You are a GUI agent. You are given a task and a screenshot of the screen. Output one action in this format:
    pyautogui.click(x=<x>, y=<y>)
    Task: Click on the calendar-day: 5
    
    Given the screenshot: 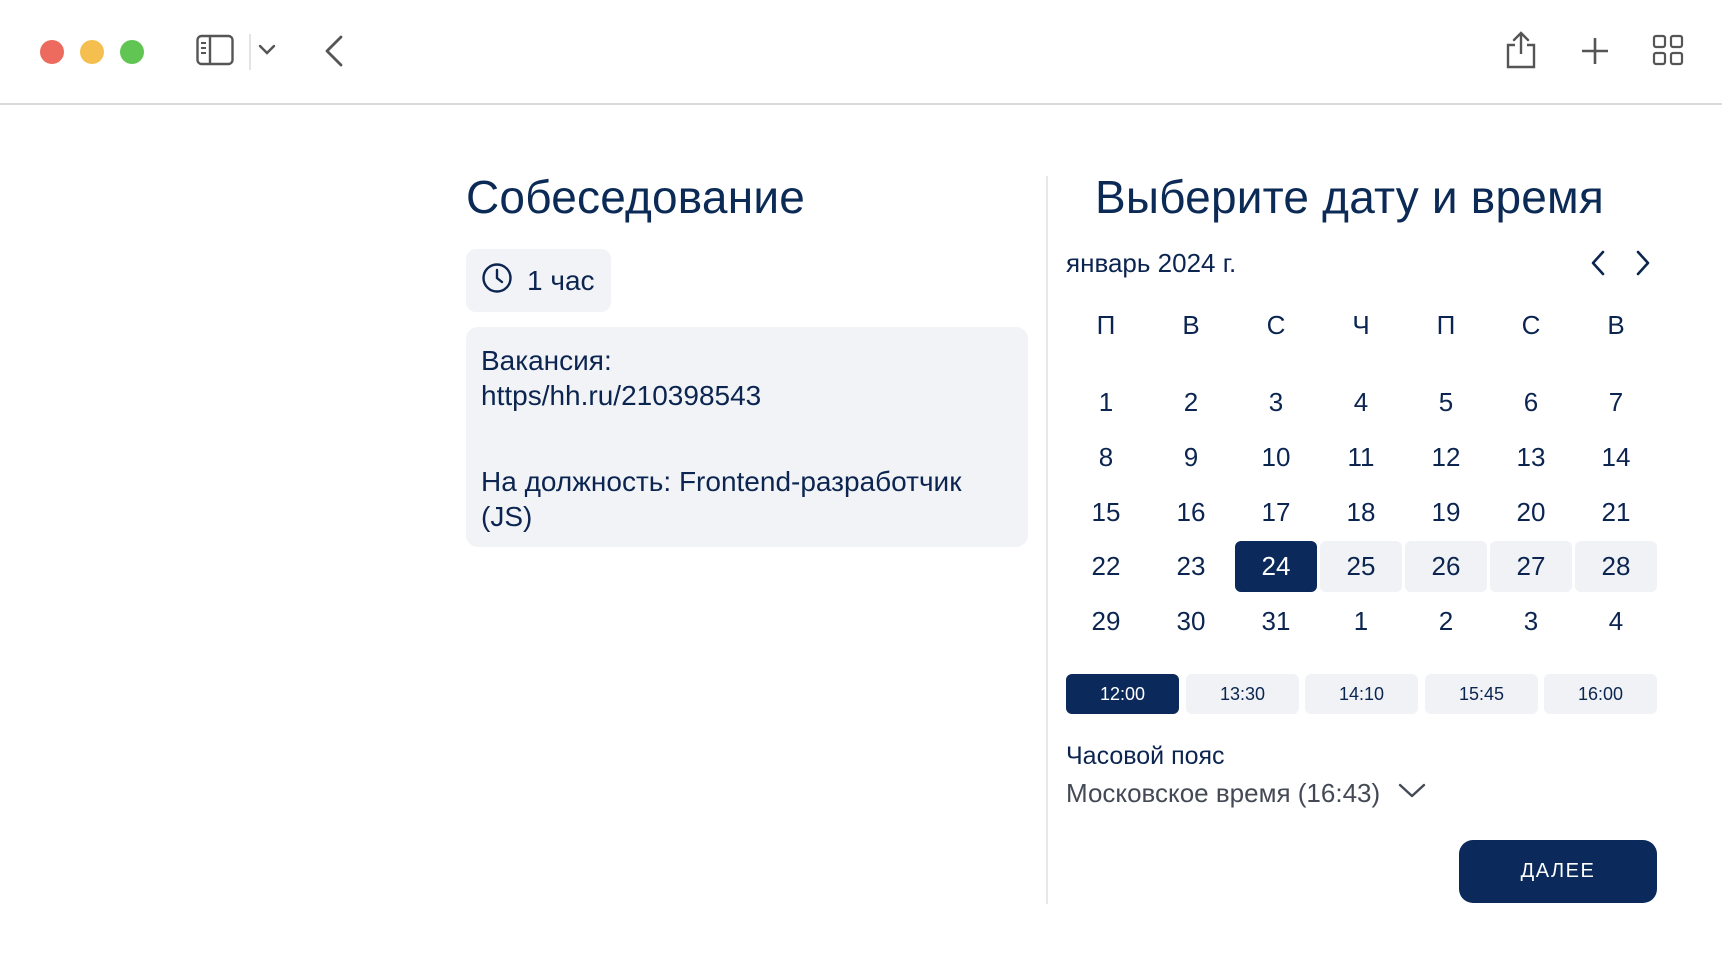 What is the action you would take?
    pyautogui.click(x=1446, y=402)
    